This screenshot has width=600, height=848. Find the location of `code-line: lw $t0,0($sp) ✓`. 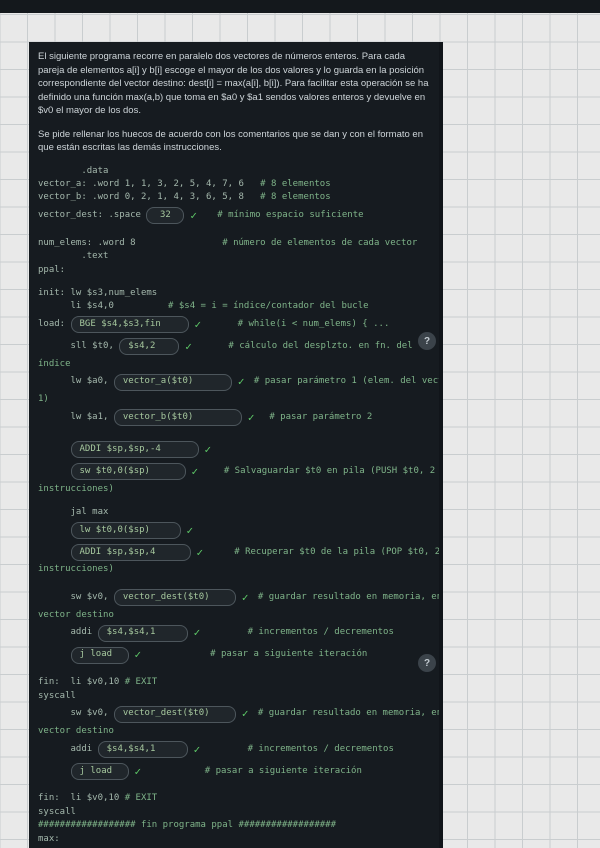

code-line: lw $t0,0($sp) ✓ is located at coordinates (236, 530).